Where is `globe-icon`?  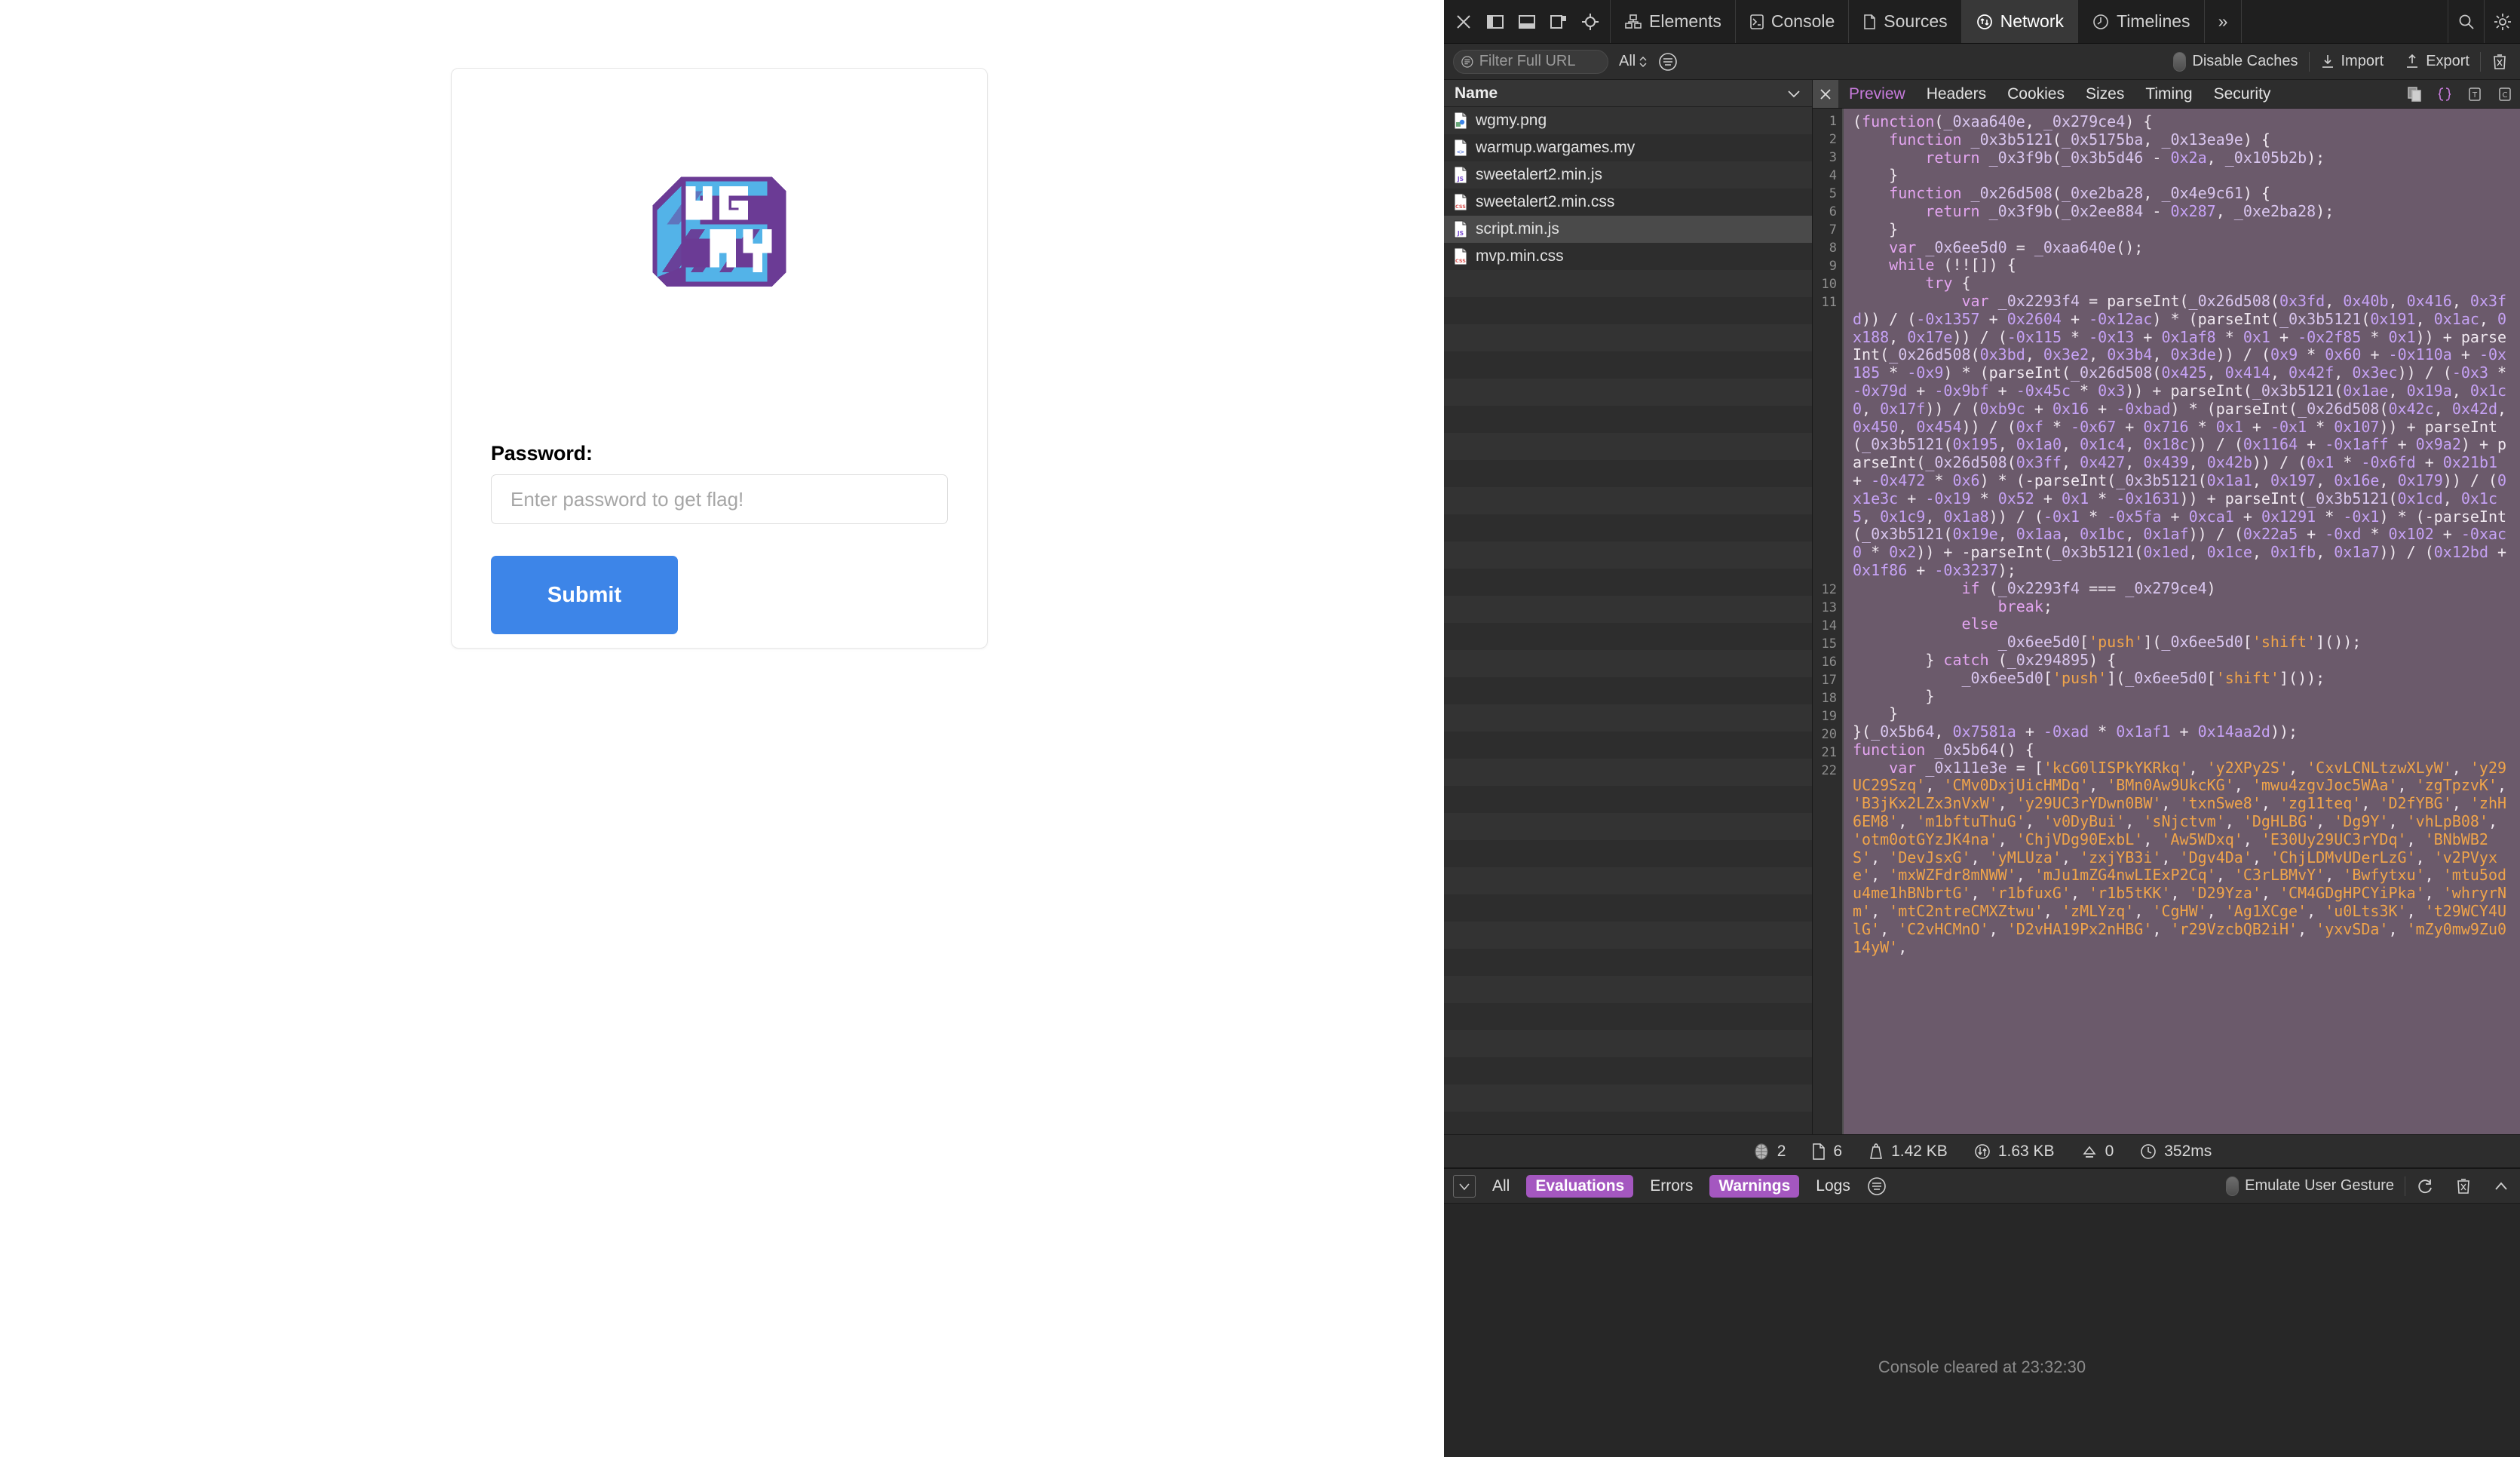 globe-icon is located at coordinates (1762, 1151).